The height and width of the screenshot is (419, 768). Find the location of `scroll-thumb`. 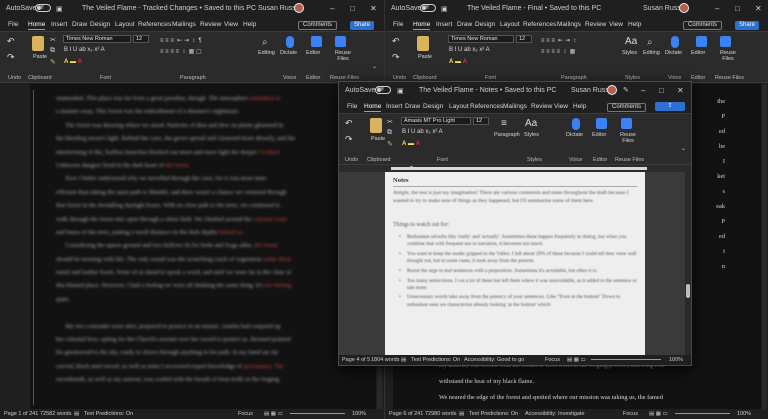

scroll-thumb is located at coordinates (688, 291).